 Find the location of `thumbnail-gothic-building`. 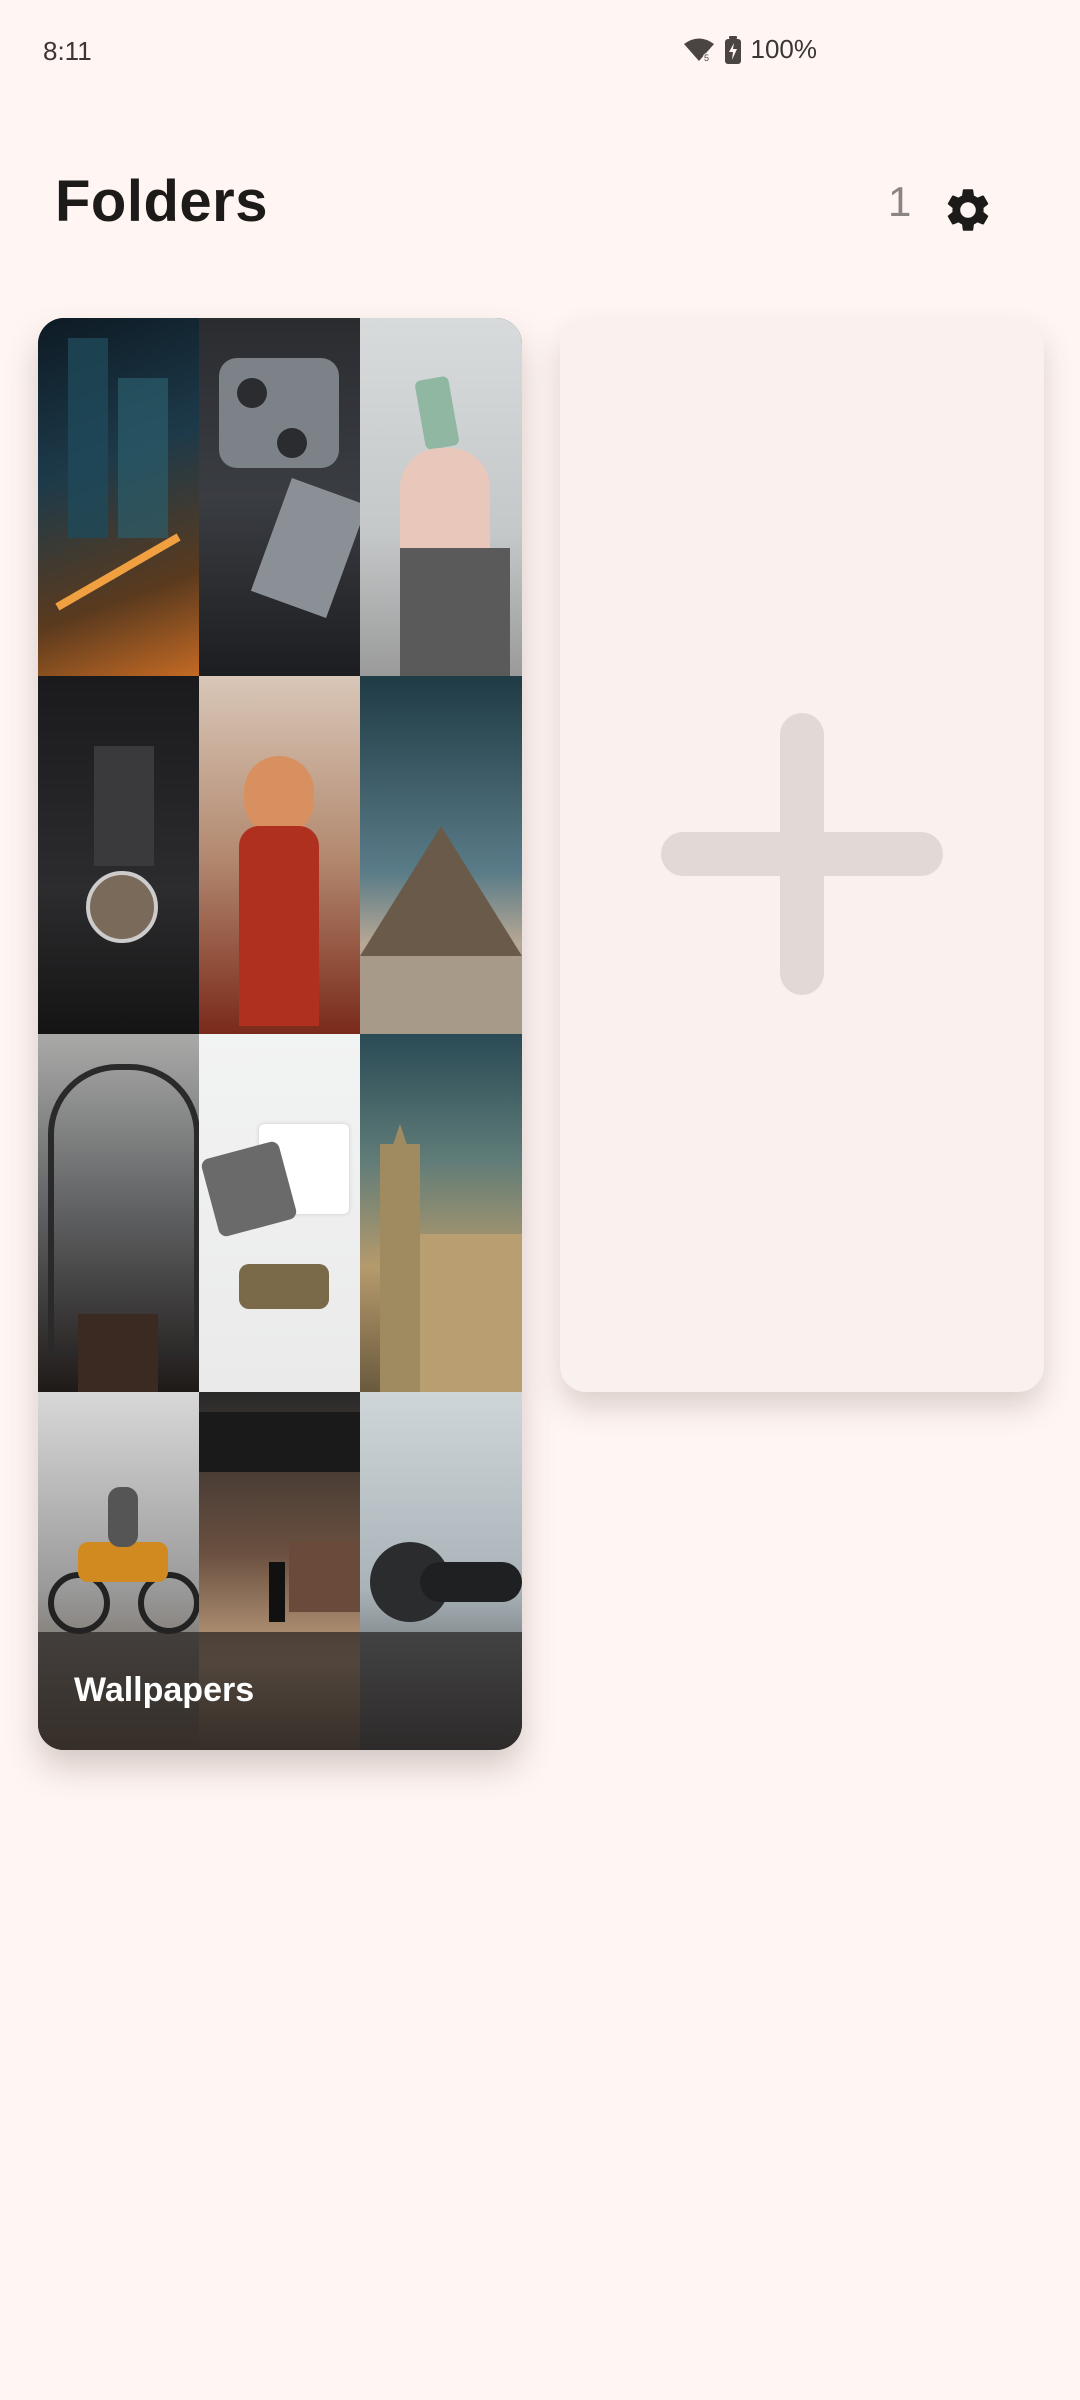

thumbnail-gothic-building is located at coordinates (441, 1213).